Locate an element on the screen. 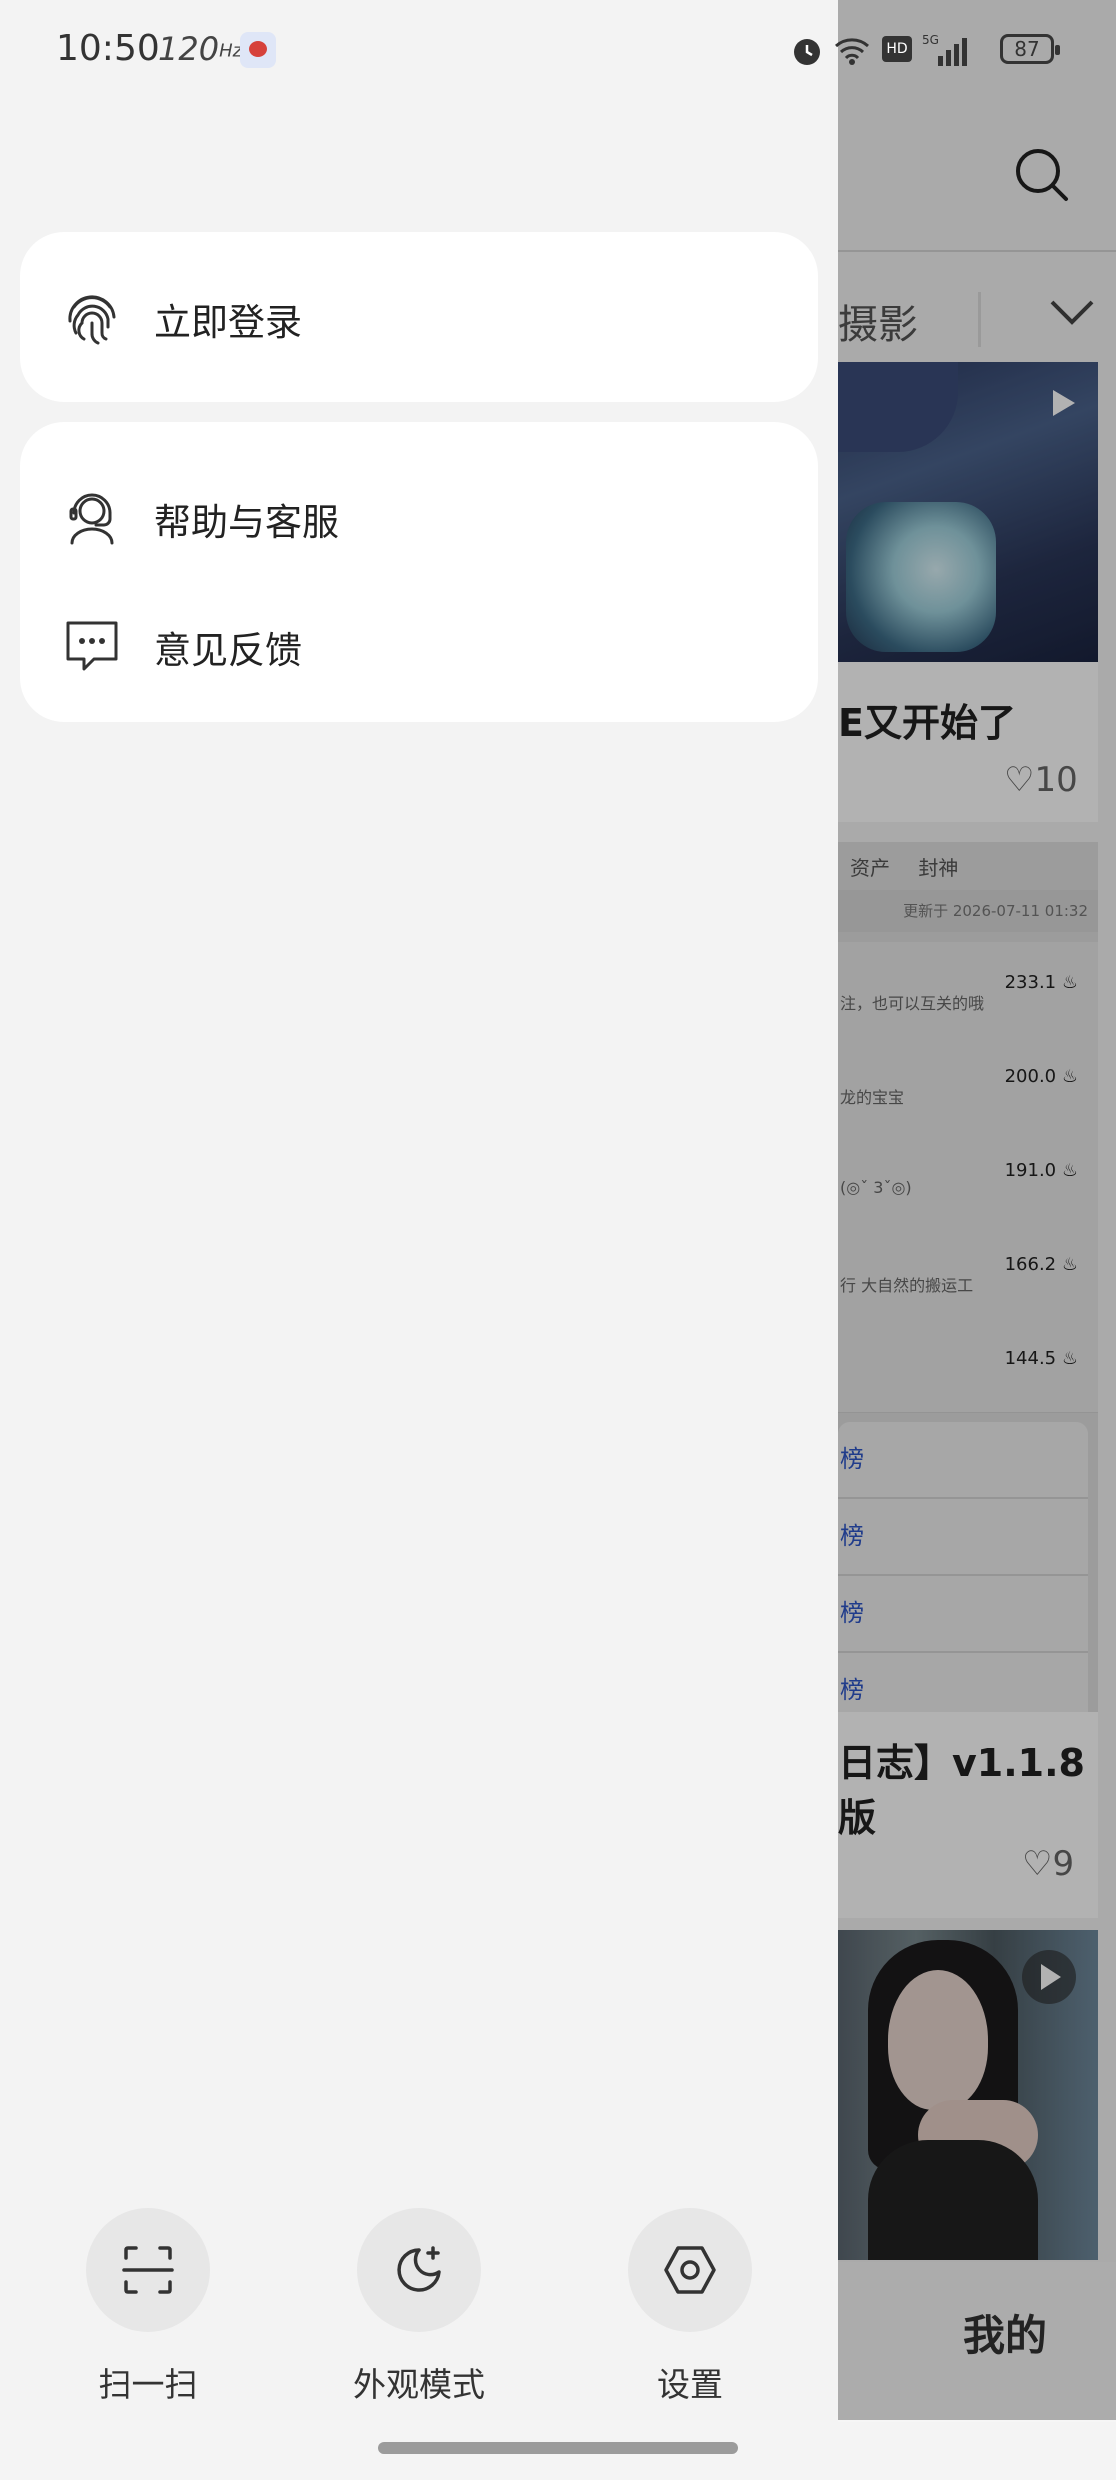 This screenshot has height=2480, width=1116. menu-item-feedback: 意见反馈 is located at coordinates (419, 645).